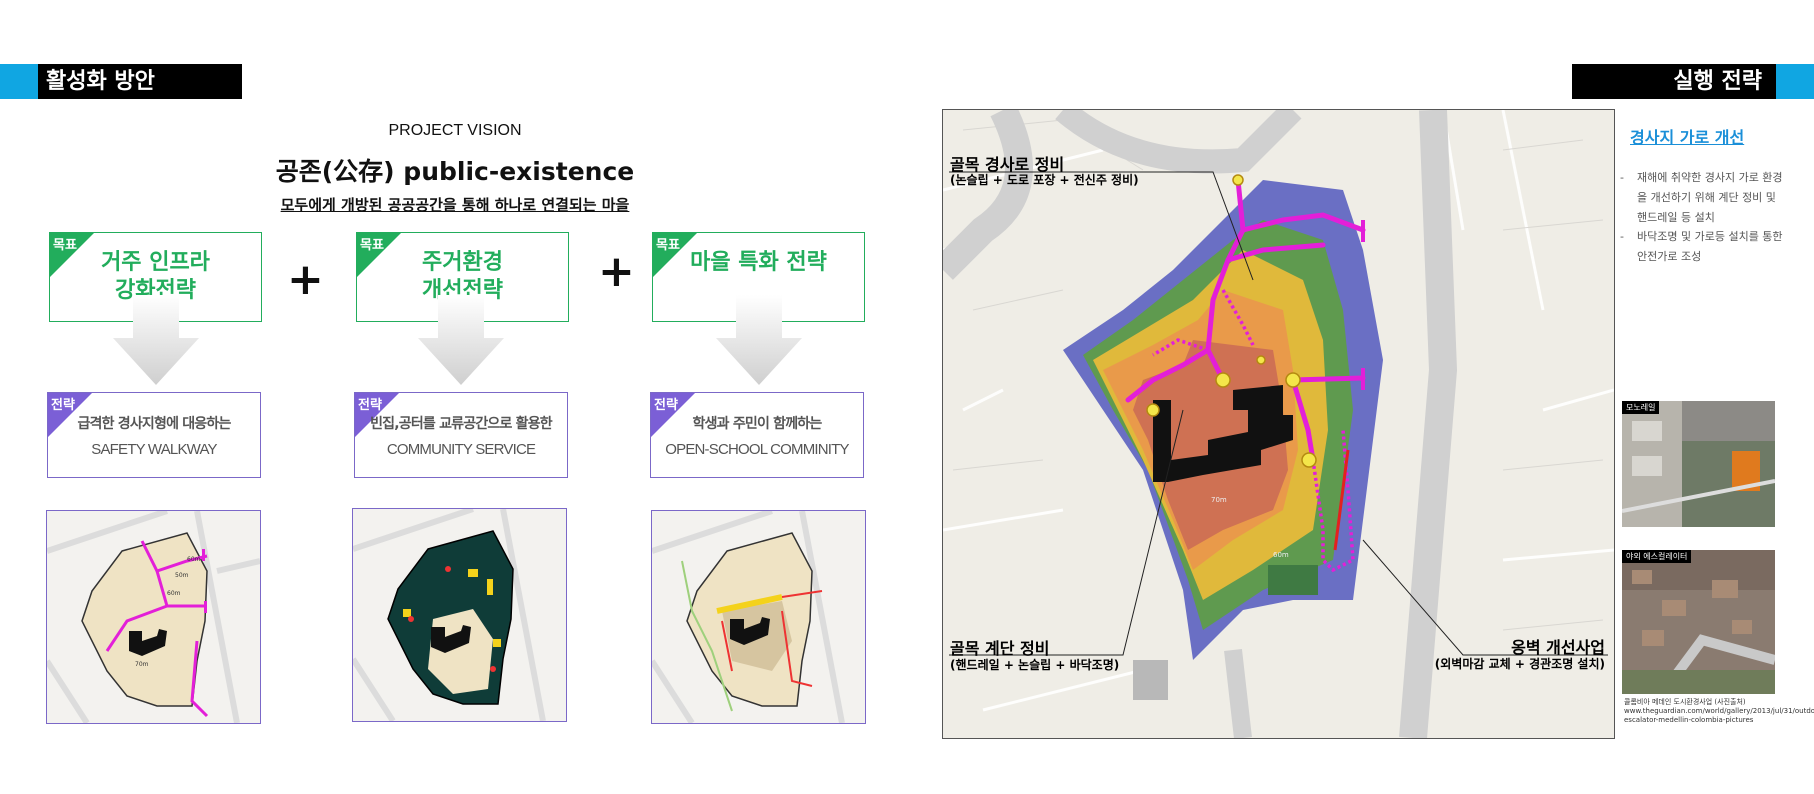 Image resolution: width=1814 pixels, height=794 pixels. Describe the element at coordinates (461, 449) in the screenshot. I see `strategy-name: COMMUNITY SERVICE` at that location.